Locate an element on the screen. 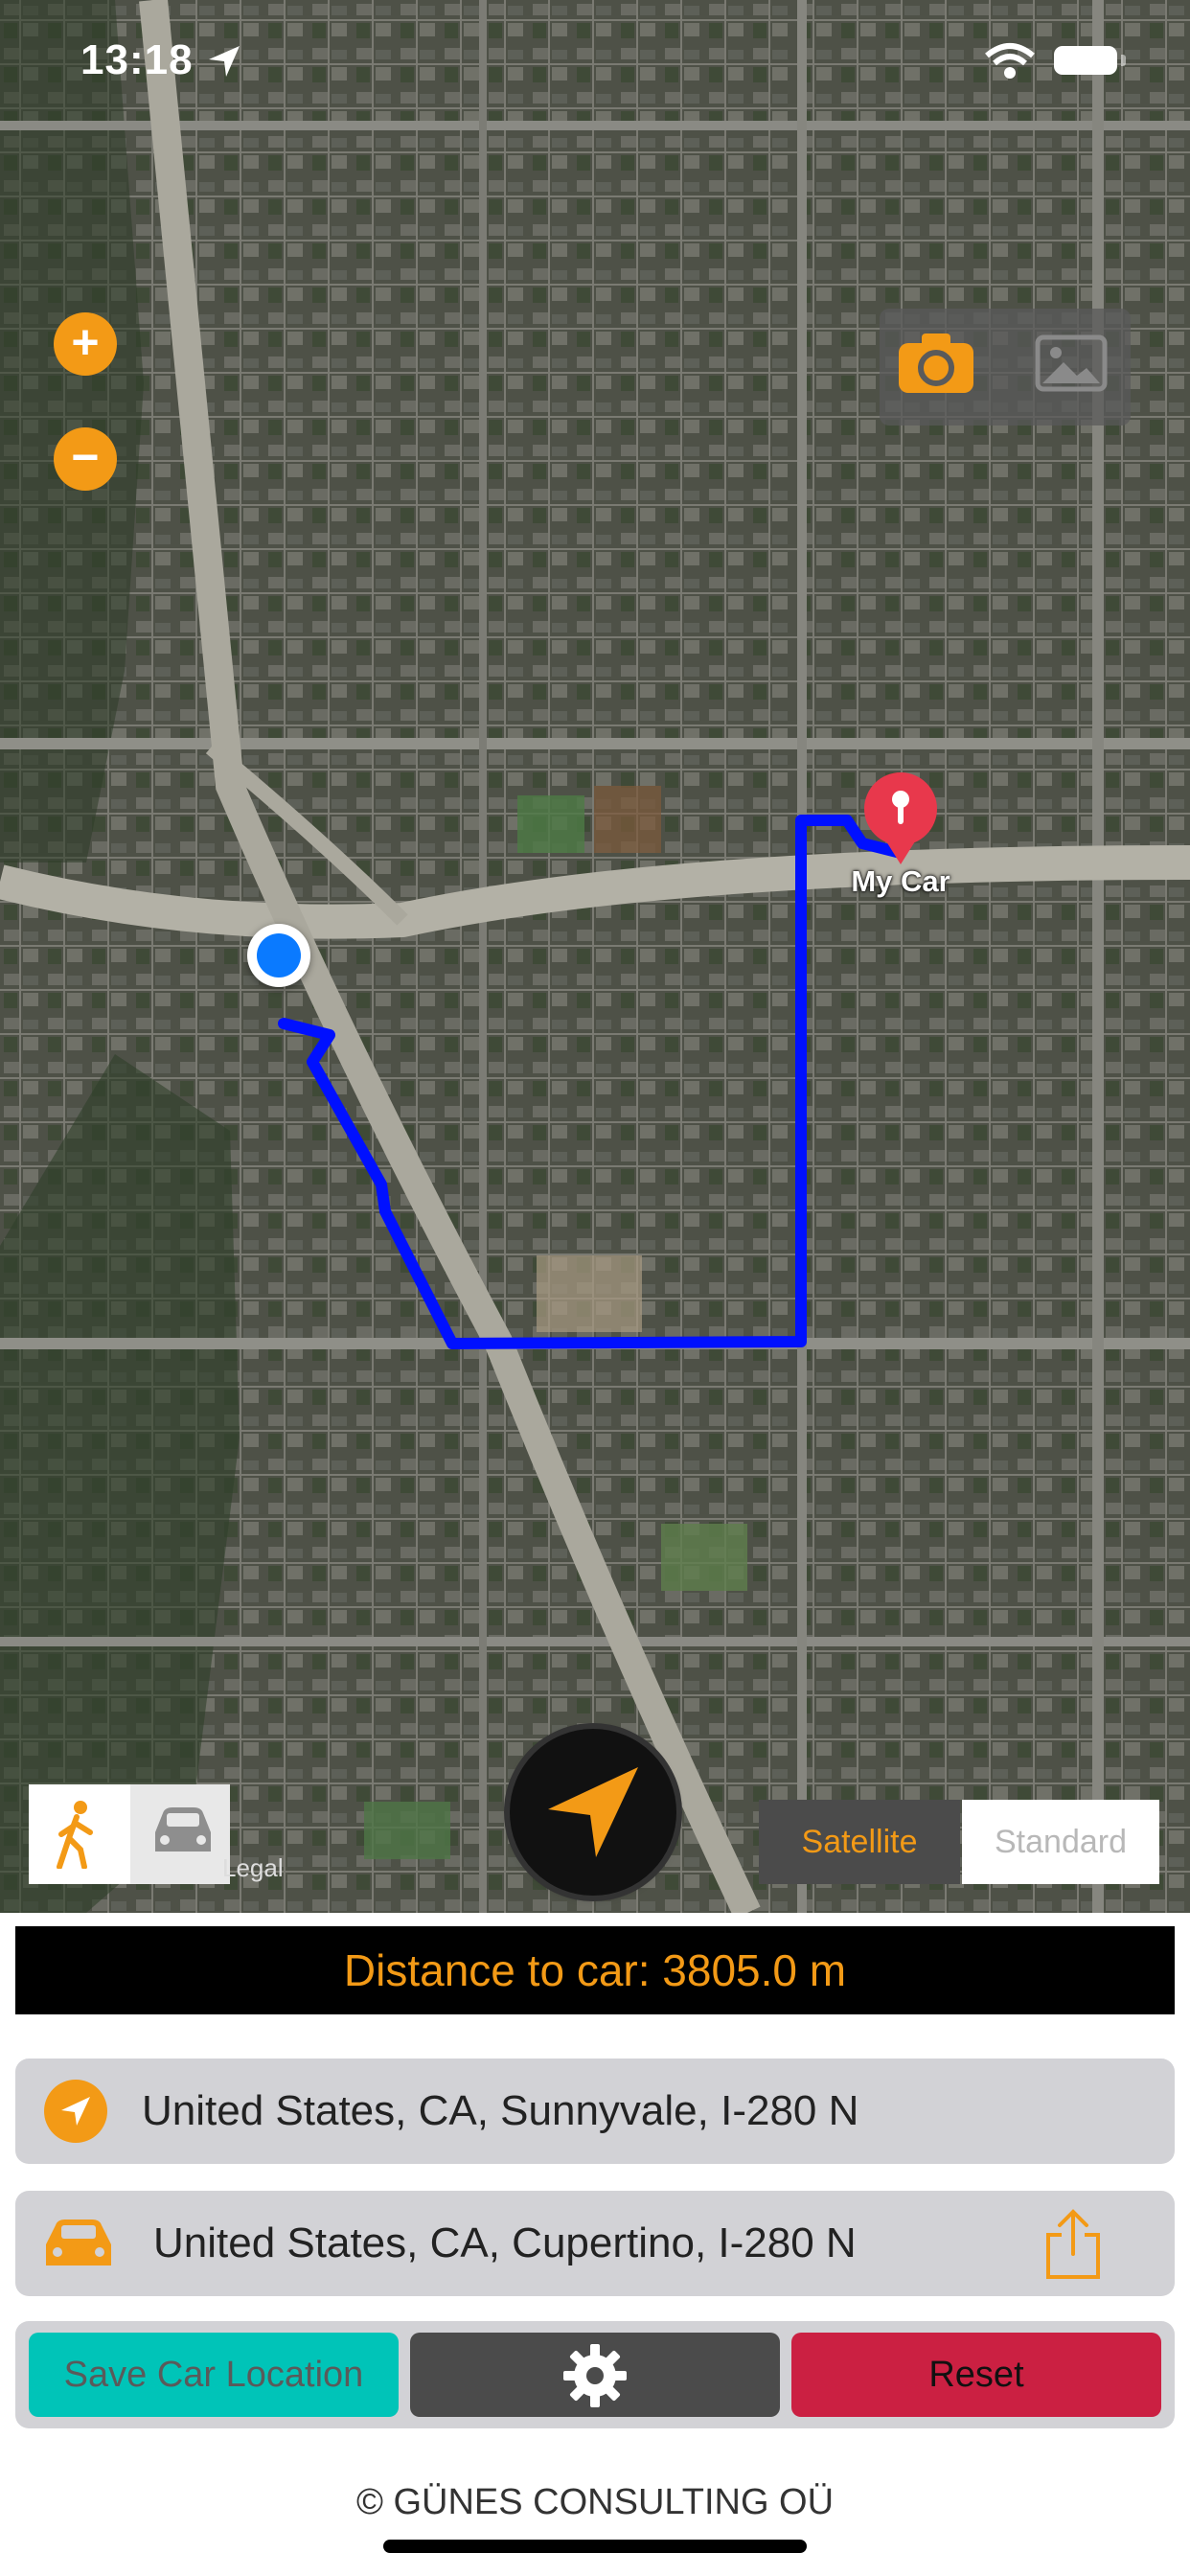  car-location-row: United States, CA, Cupertino, I-280 N is located at coordinates (595, 2243).